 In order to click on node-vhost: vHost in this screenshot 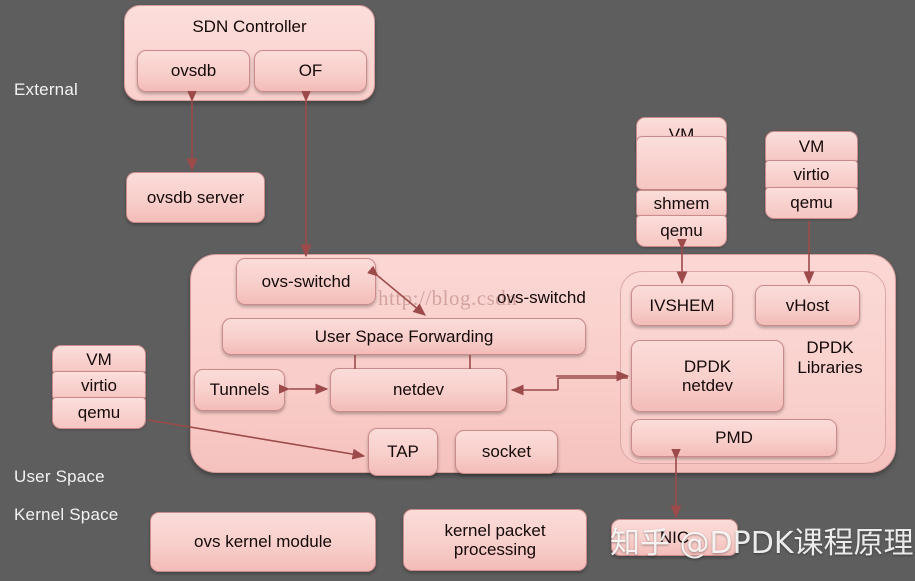, I will do `click(807, 305)`.